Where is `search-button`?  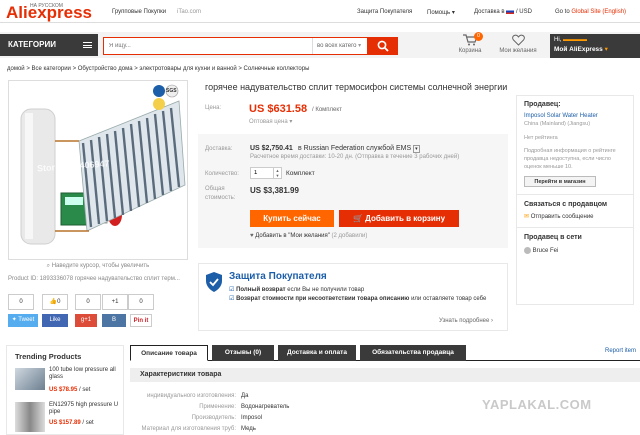 search-button is located at coordinates (383, 46).